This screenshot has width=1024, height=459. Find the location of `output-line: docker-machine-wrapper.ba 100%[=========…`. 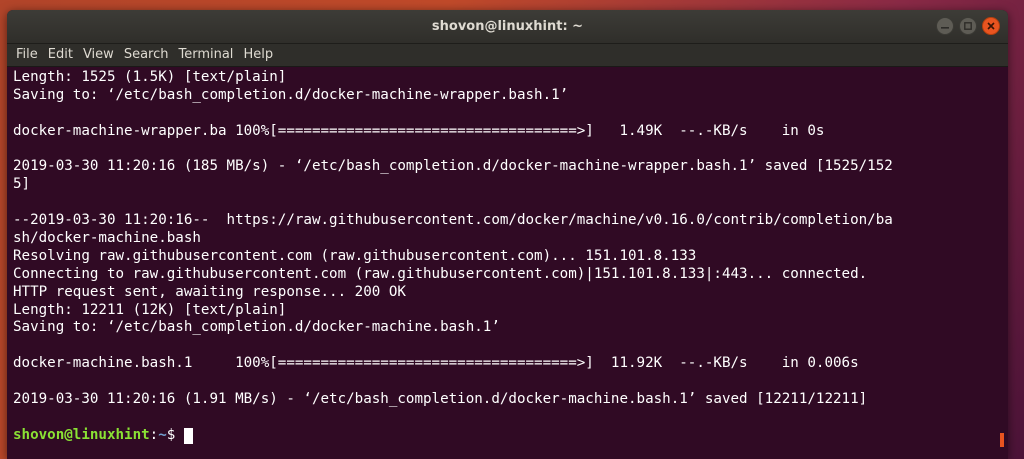

output-line: docker-machine-wrapper.ba 100%[=========… is located at coordinates (419, 130).